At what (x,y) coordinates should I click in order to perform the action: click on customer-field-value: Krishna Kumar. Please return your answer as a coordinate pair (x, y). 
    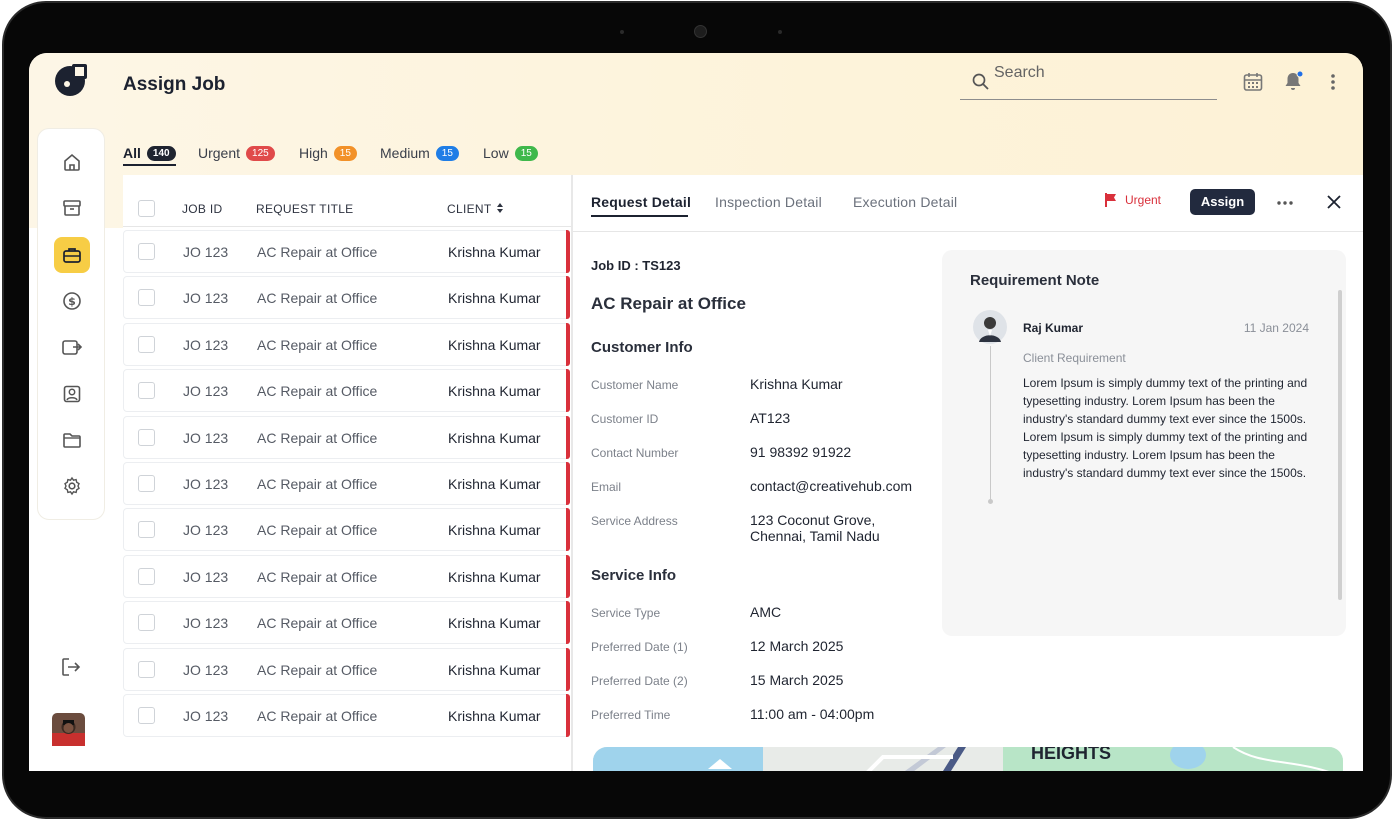
    Looking at the image, I should click on (796, 384).